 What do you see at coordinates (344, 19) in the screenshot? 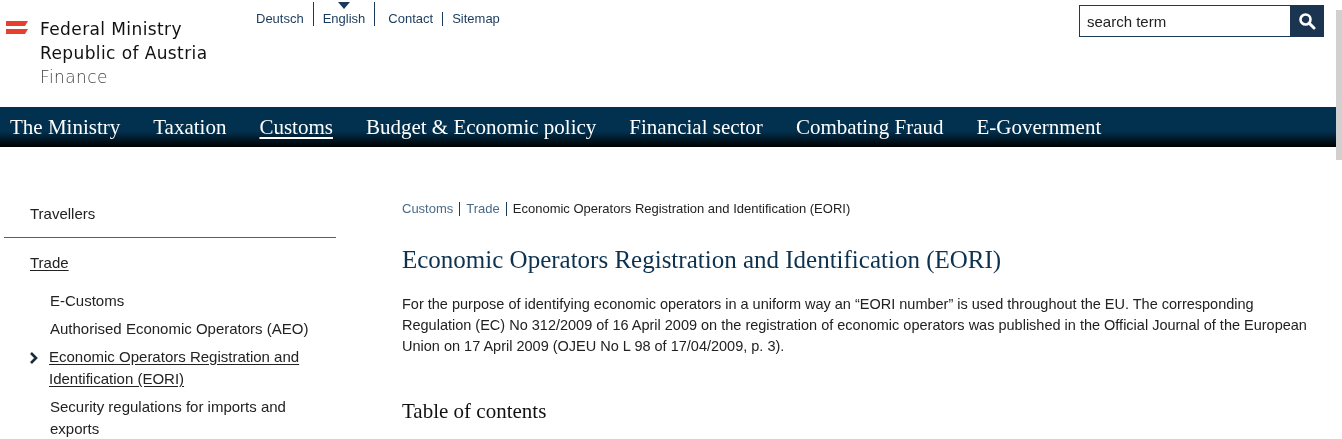
I see `language-link: English` at bounding box center [344, 19].